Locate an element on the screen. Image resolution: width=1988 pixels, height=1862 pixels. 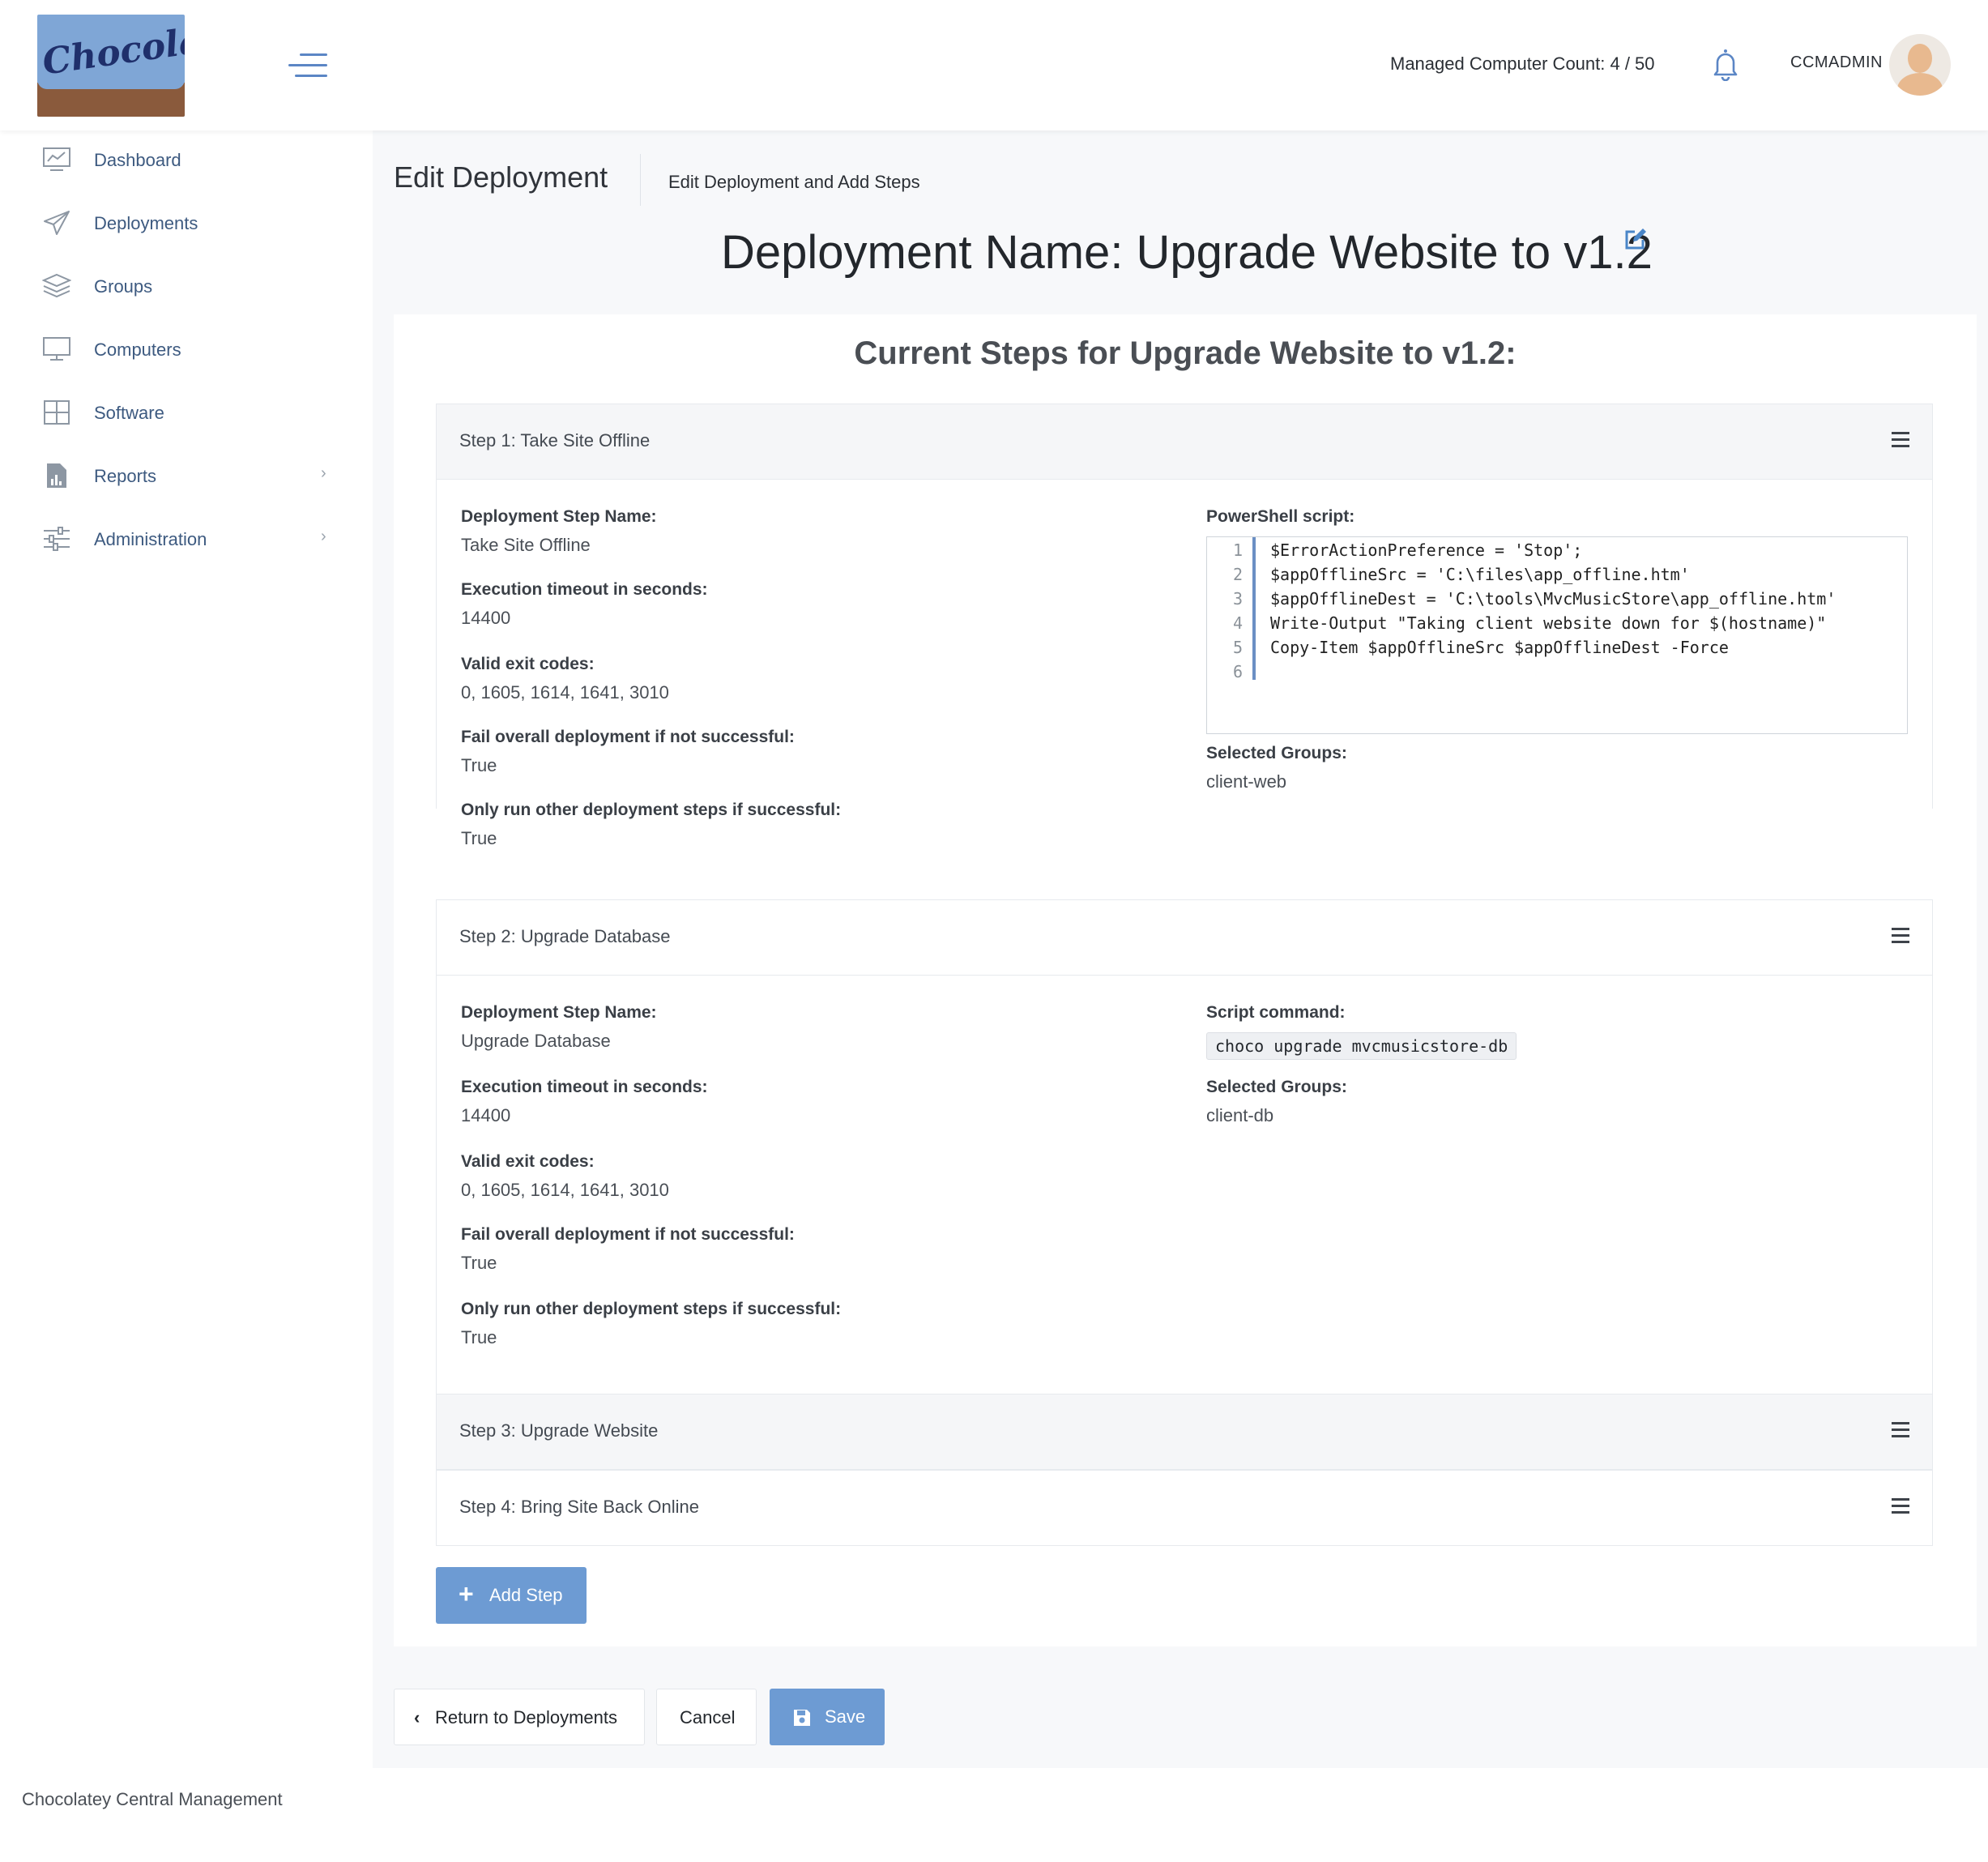
add-step-label: Add Step is located at coordinates (526, 1595).